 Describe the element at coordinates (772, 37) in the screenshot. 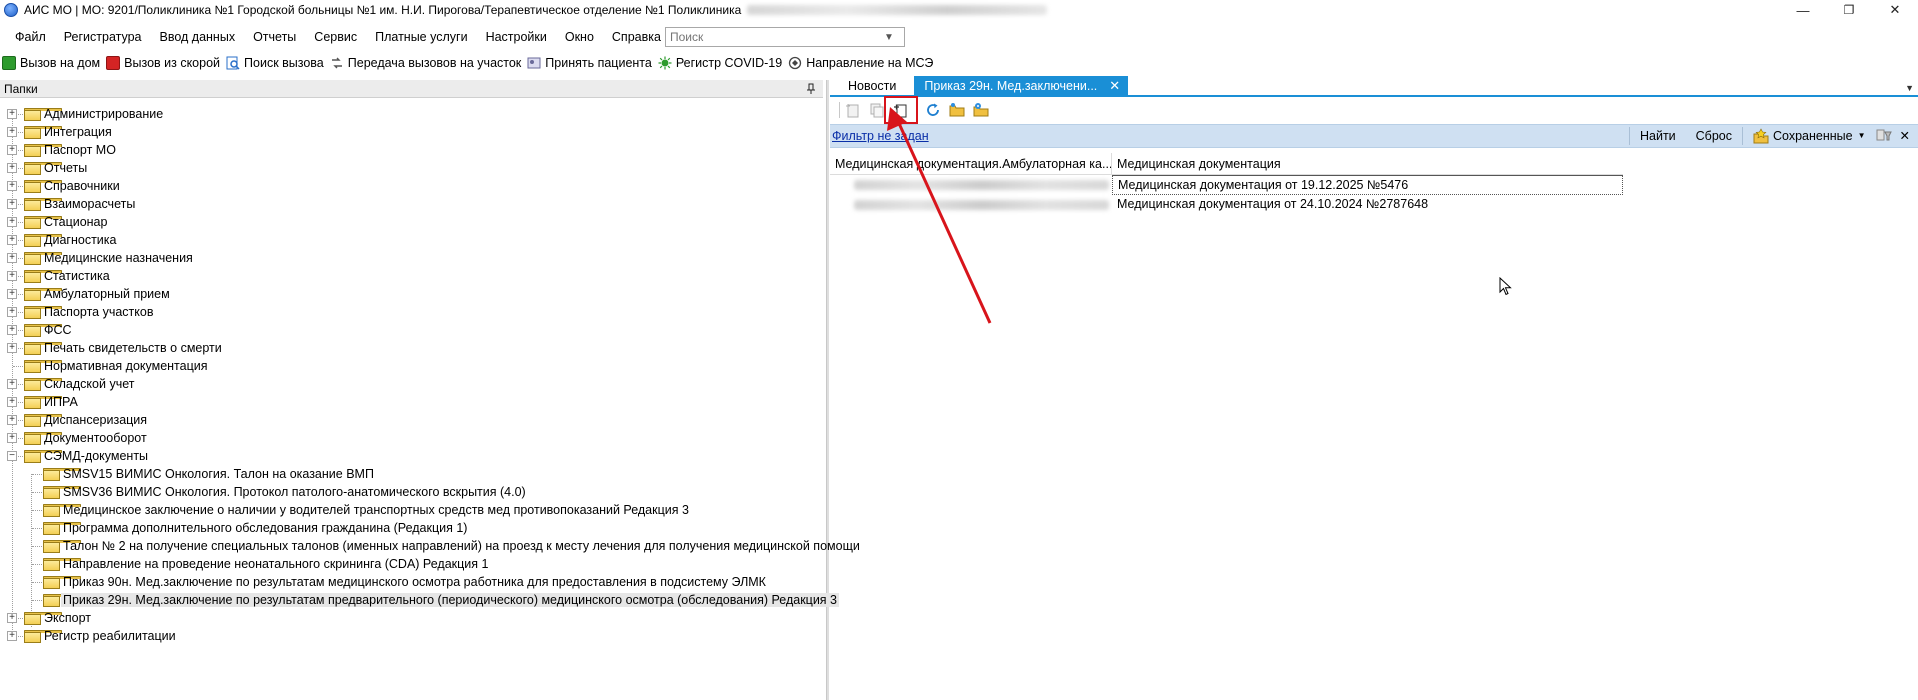

I see `search-input` at that location.